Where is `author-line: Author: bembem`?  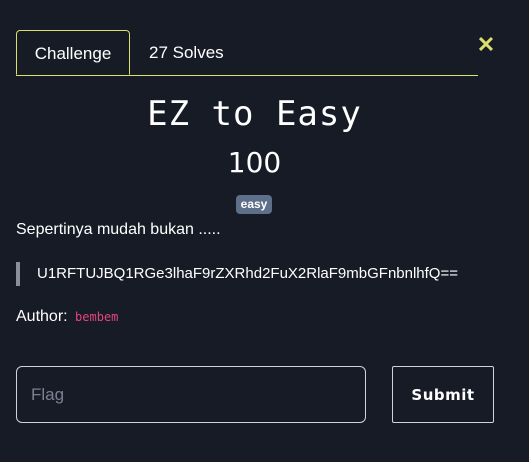 author-line: Author: bembem is located at coordinates (67, 317).